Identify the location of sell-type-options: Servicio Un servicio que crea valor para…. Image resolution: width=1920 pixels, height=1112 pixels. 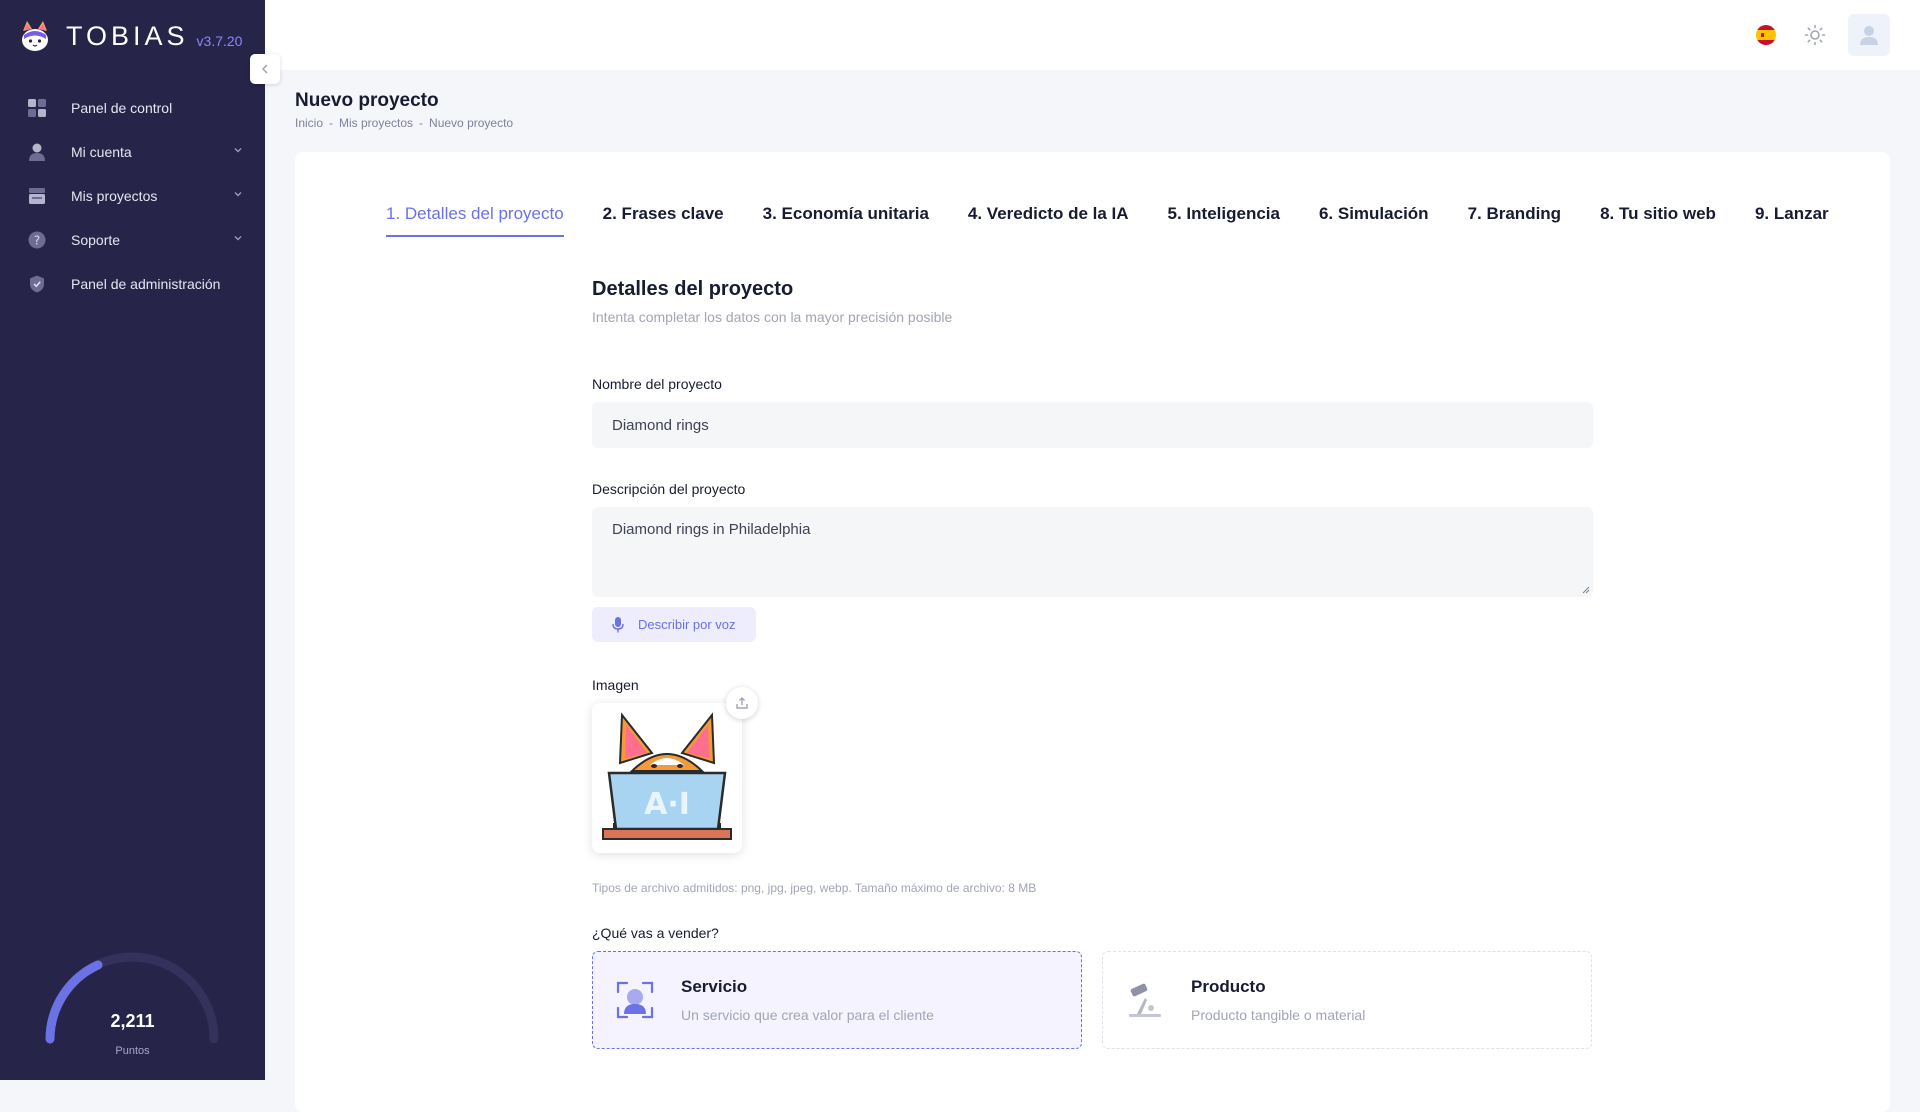
(1092, 1000).